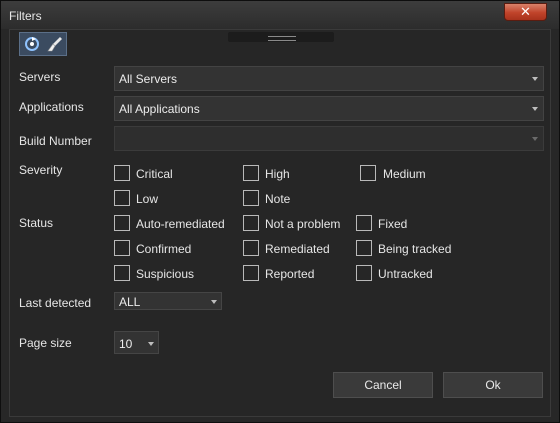 This screenshot has width=560, height=423. Describe the element at coordinates (251, 198) in the screenshot. I see `severity-note-checkbox` at that location.